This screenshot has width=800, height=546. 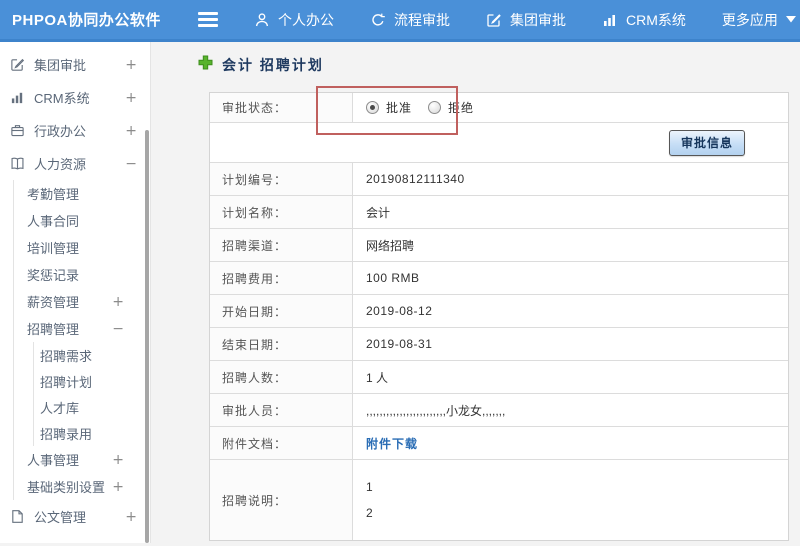 I want to click on sidebar-item-recruit-plan: 招聘计划, so click(x=92, y=381).